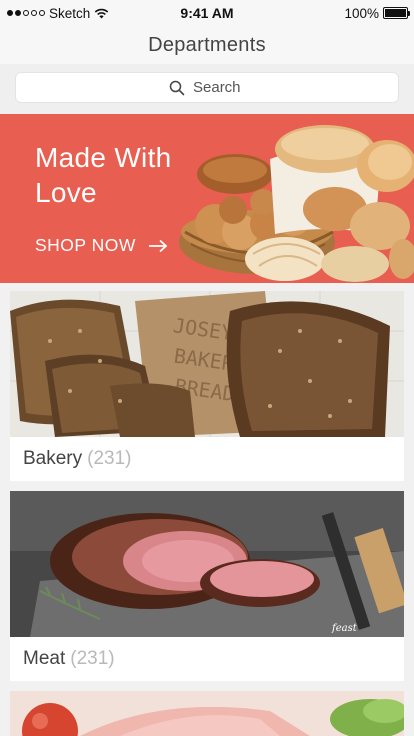 This screenshot has width=414, height=736. I want to click on battery-percent: 100%, so click(361, 13).